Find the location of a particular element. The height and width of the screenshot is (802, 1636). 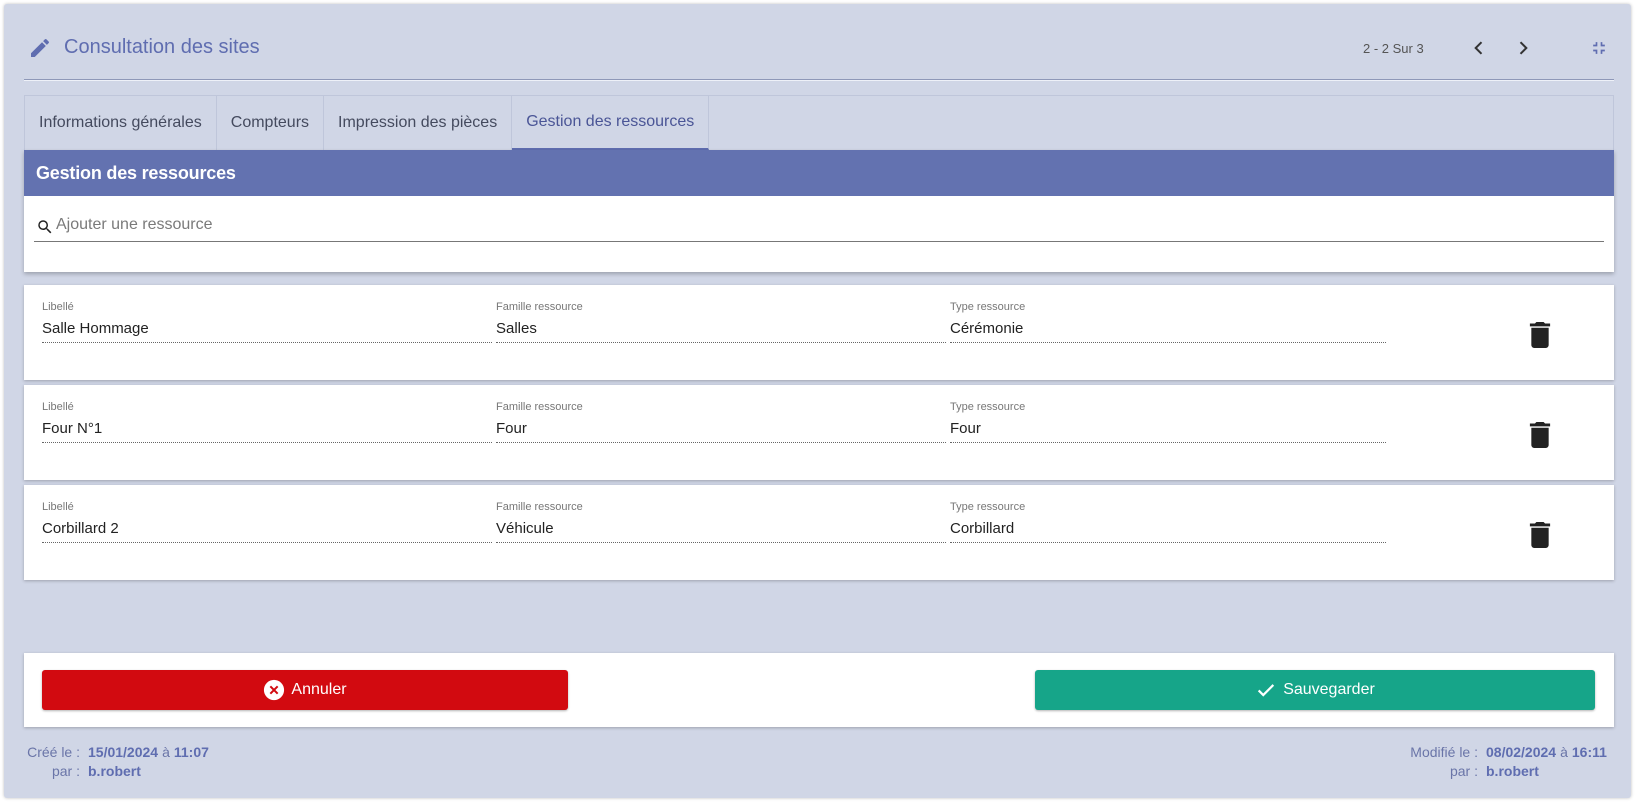

type-field: Type ressource Corbillard is located at coordinates (1168, 522).